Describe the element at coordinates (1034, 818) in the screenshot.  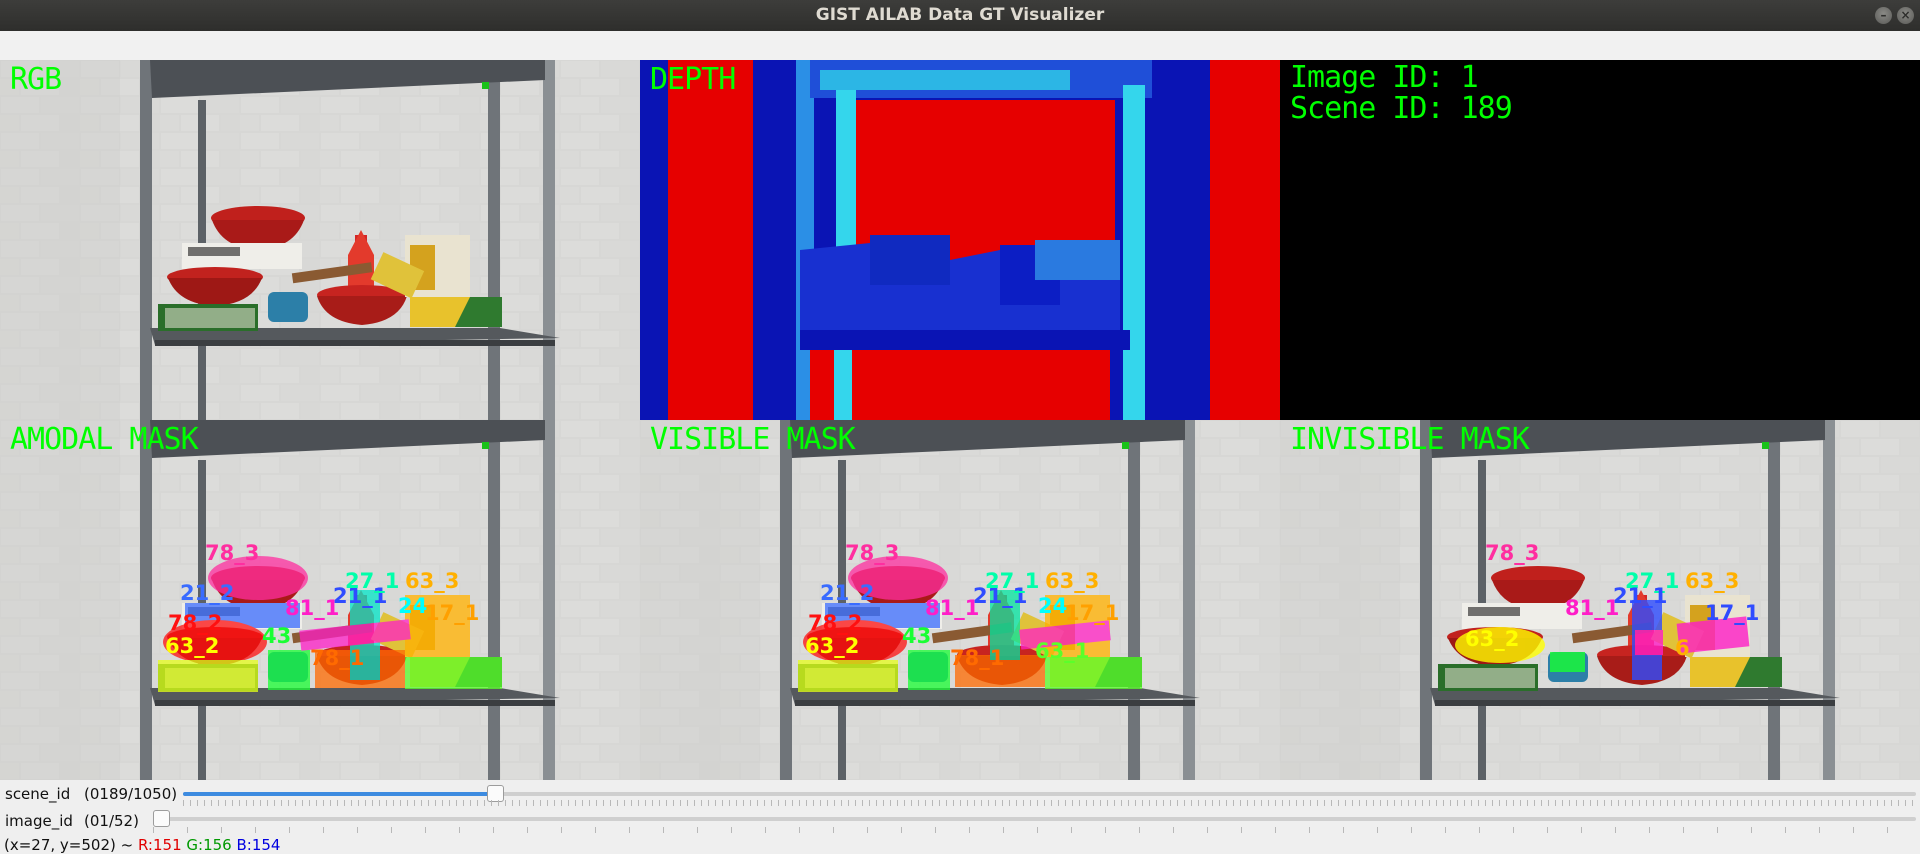
I see `image-id-slider` at that location.